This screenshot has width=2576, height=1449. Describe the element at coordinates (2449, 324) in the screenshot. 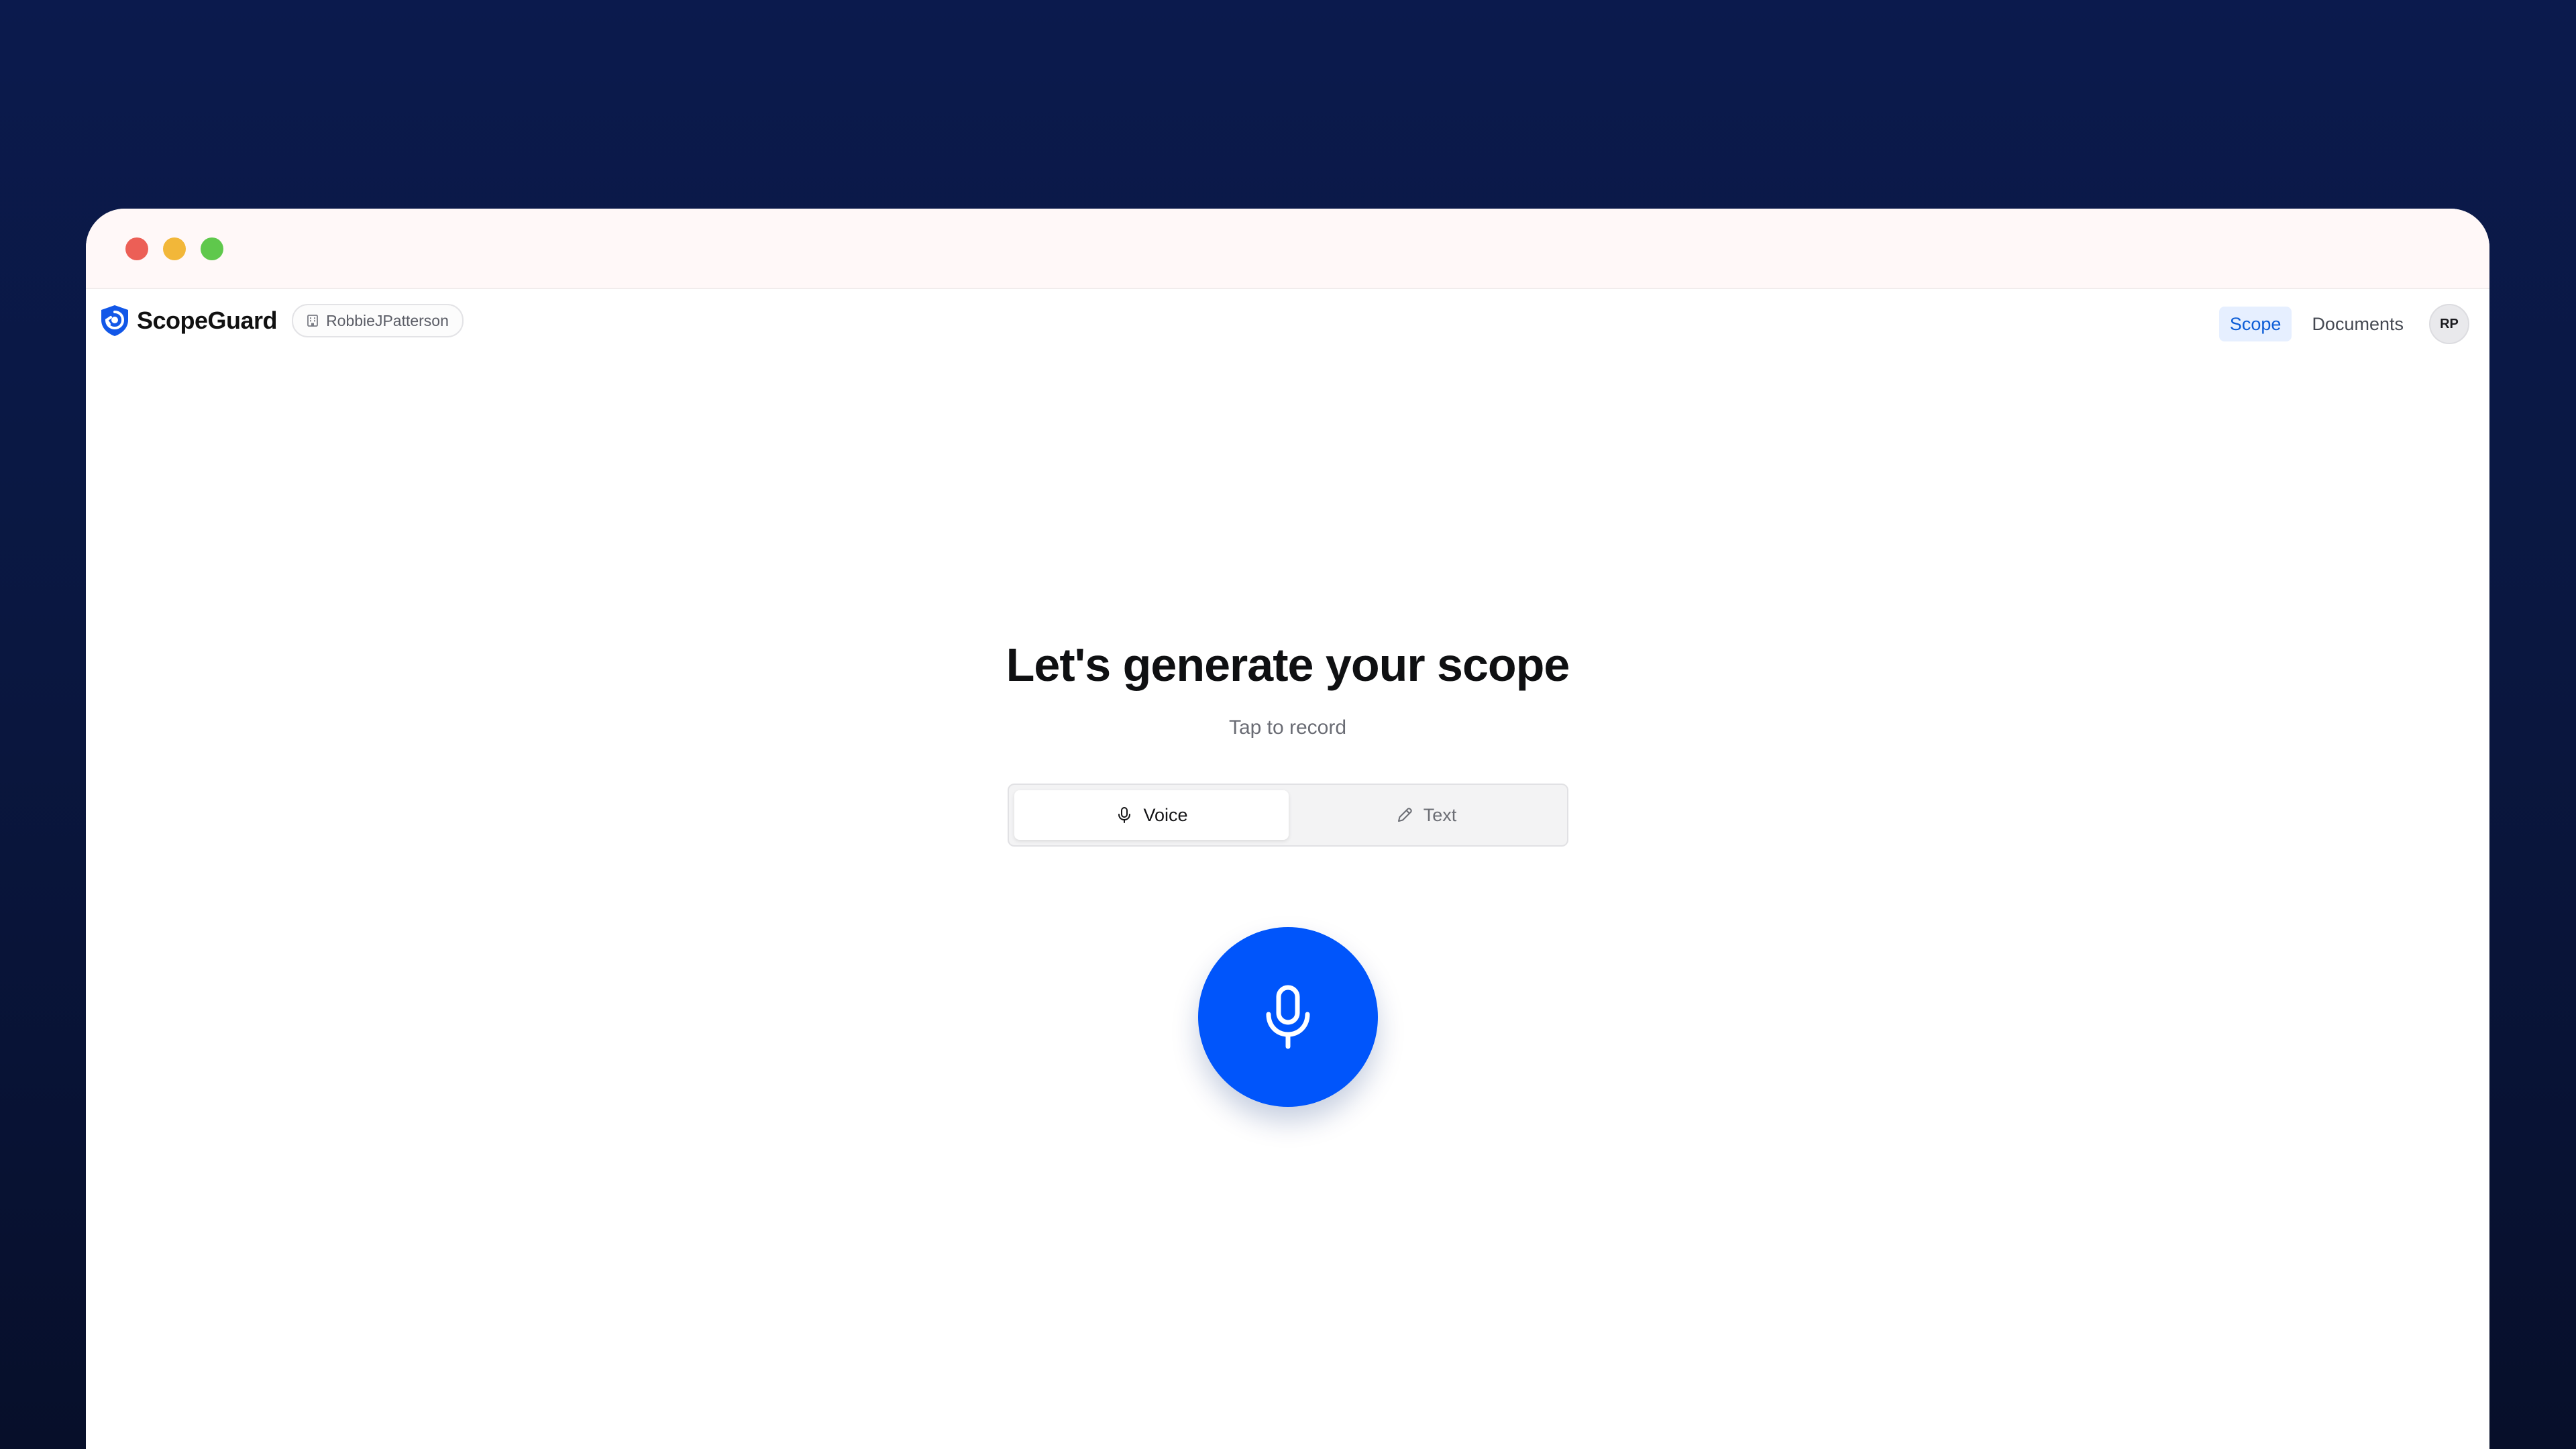

I see `user-avatar: RP` at that location.